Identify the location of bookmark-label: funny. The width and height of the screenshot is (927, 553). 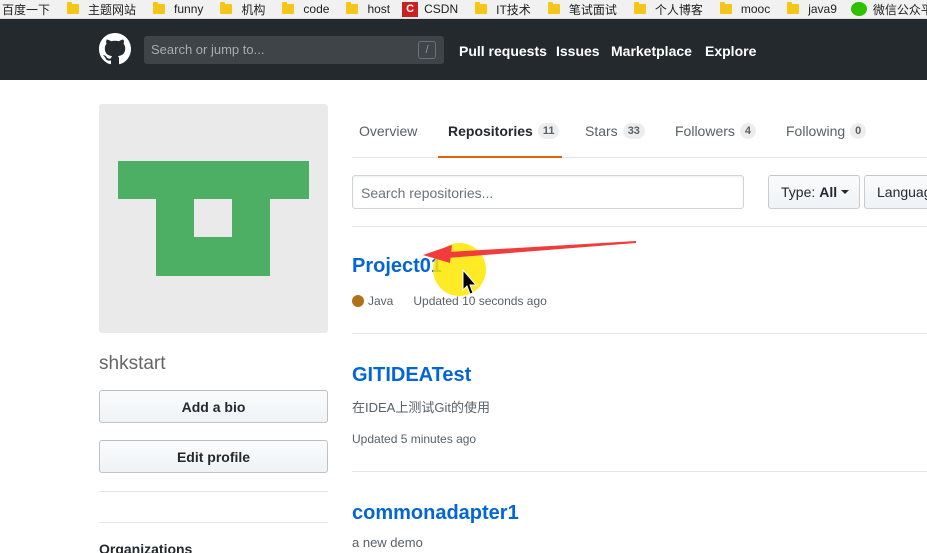
(189, 9).